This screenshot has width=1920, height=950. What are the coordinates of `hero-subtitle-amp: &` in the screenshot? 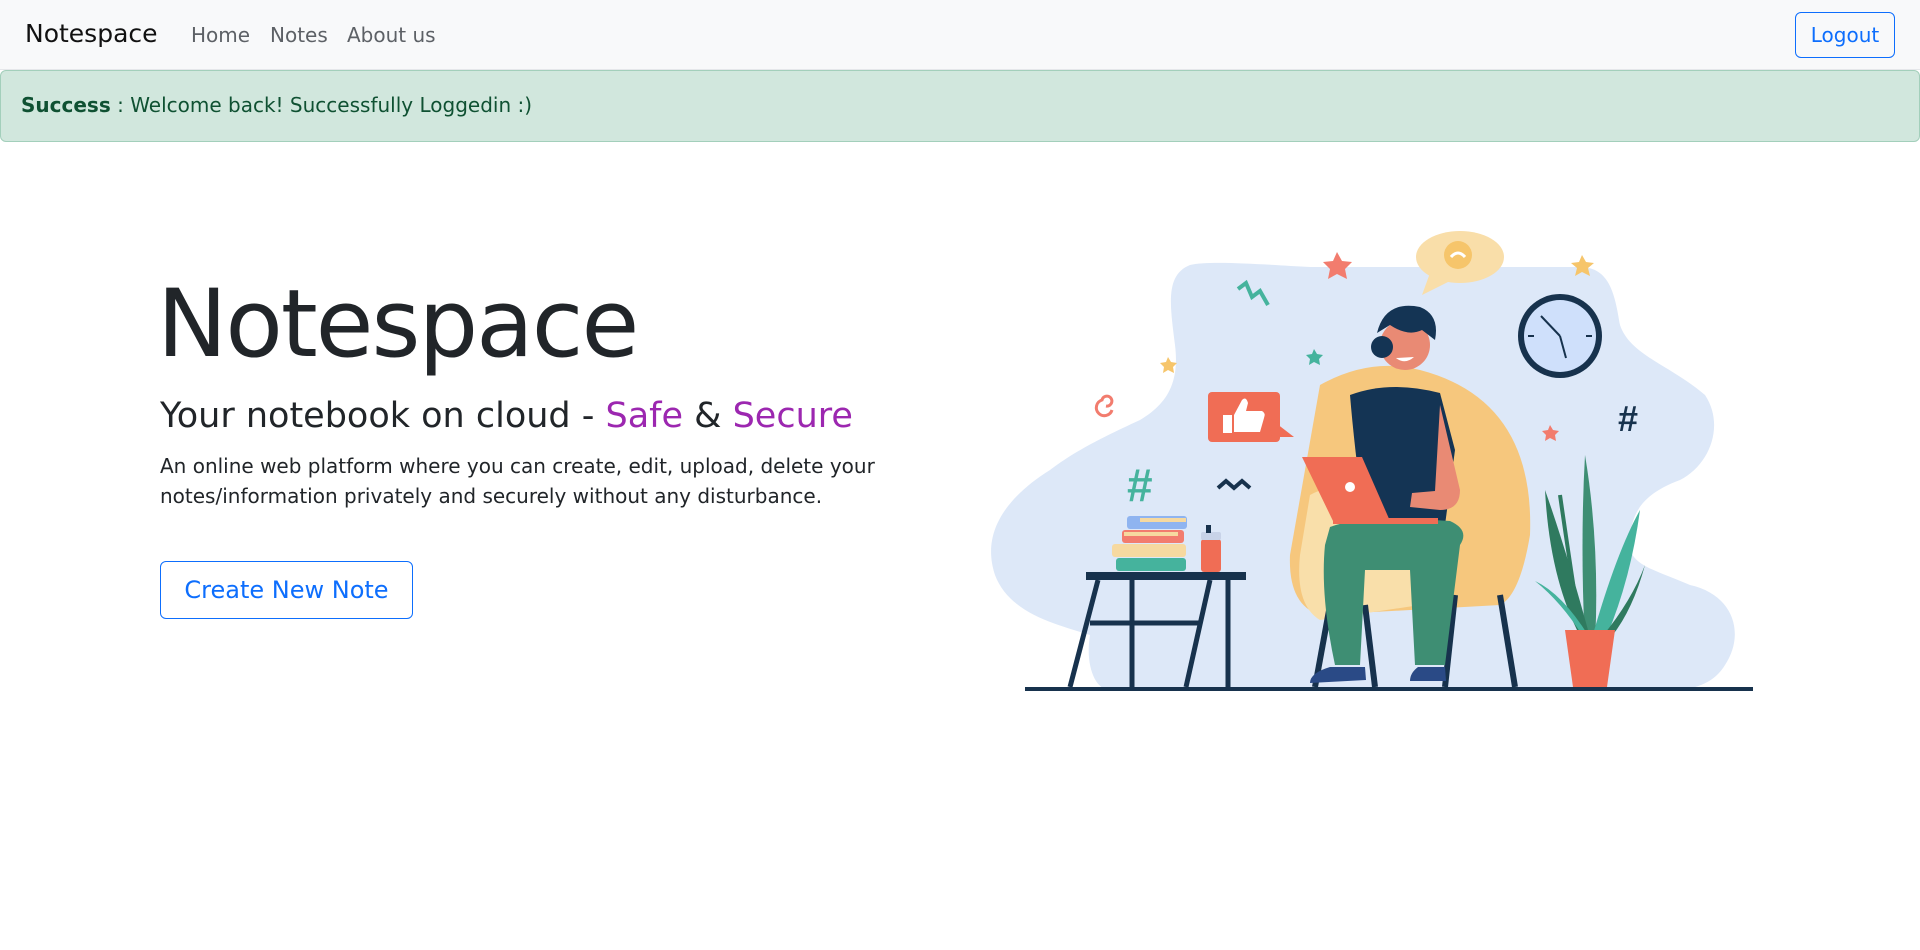 It's located at (708, 416).